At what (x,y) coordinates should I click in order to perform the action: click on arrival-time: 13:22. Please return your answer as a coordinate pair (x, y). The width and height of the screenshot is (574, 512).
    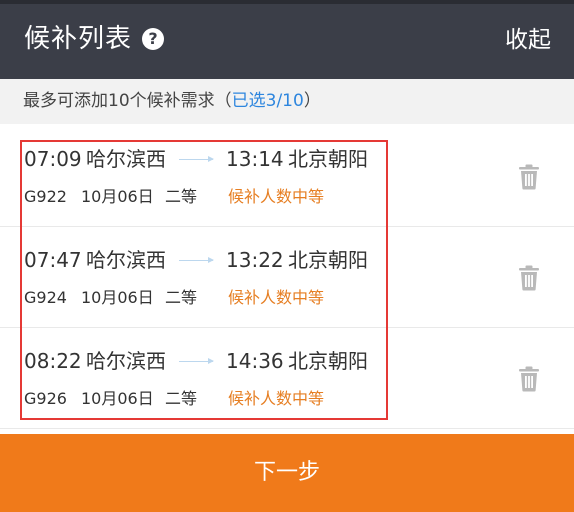
    Looking at the image, I should click on (255, 260).